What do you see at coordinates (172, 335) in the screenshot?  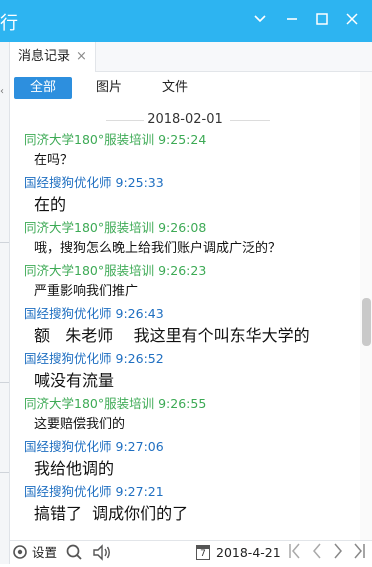 I see `message-text: 额 朱老师 我这里有个叫东华大学的` at bounding box center [172, 335].